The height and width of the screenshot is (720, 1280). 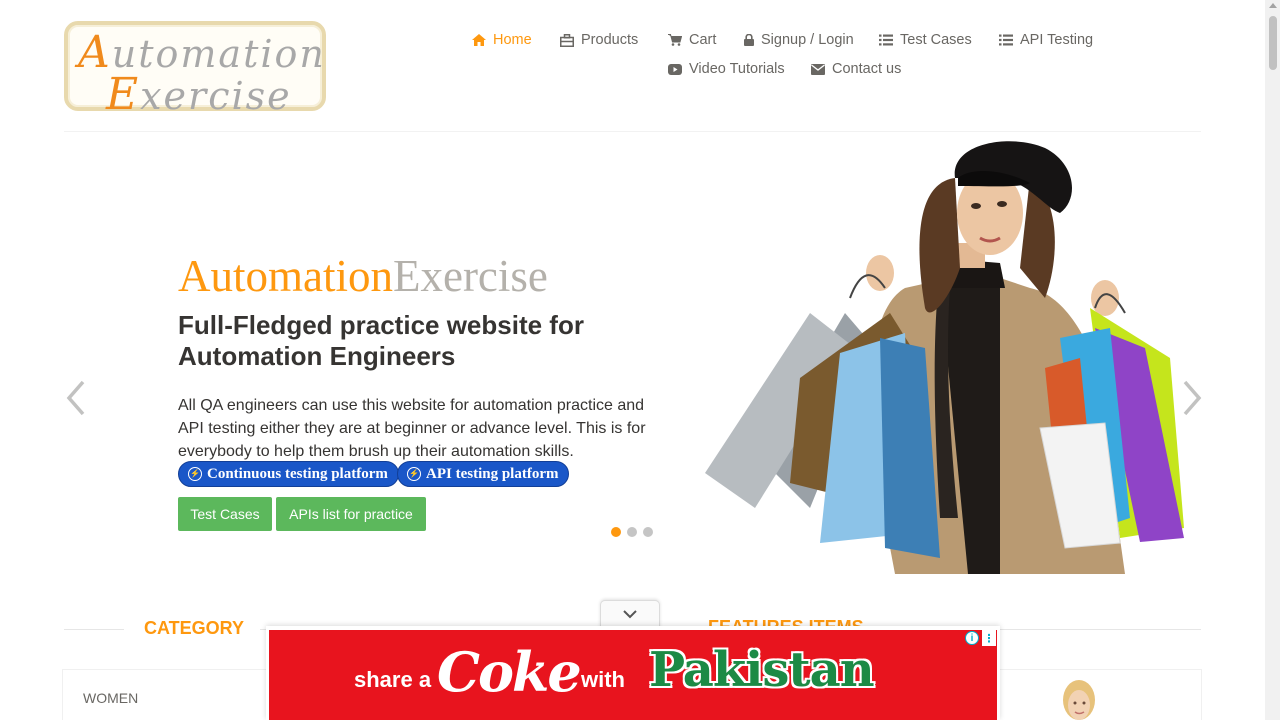 I want to click on nav-item-test-cases: Test Cases, so click(x=925, y=40).